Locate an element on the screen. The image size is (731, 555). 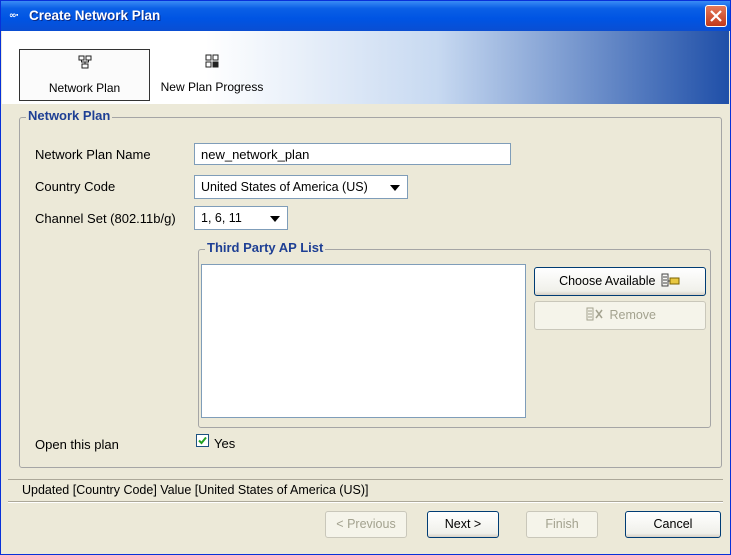
tab-new-plan-progress-label: New Plan Progress is located at coordinates (212, 87).